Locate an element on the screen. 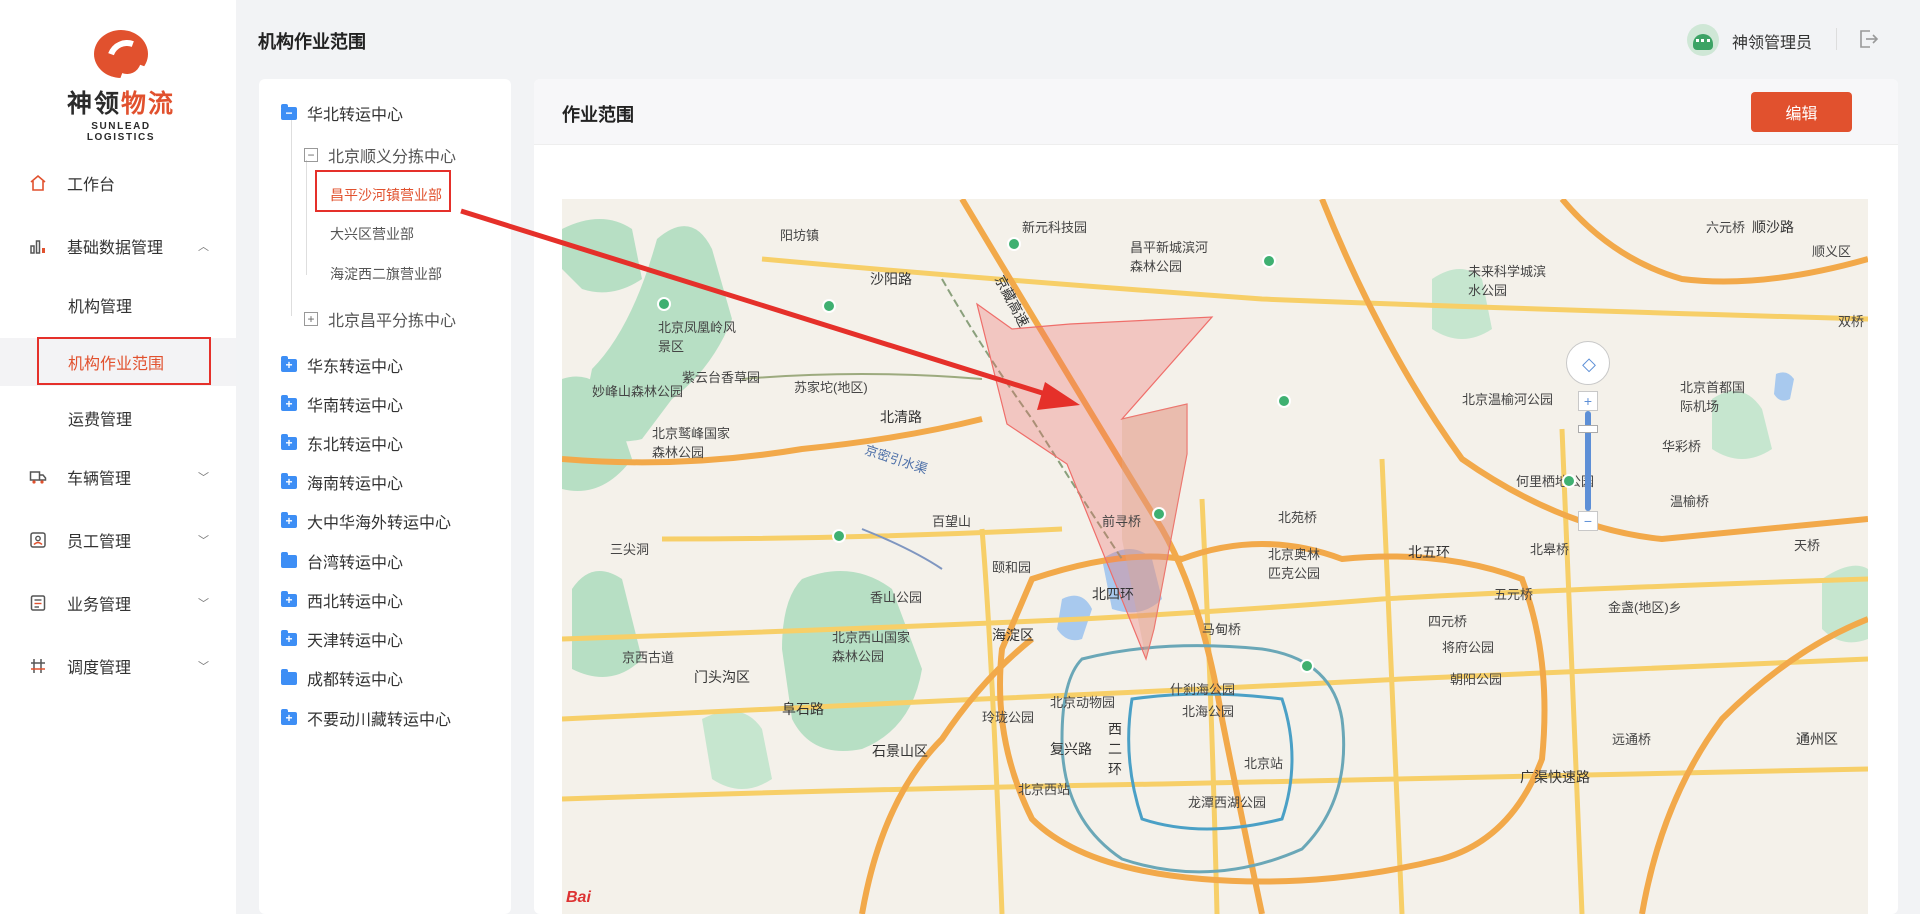 This screenshot has height=914, width=1920. map-pan-control is located at coordinates (1588, 363).